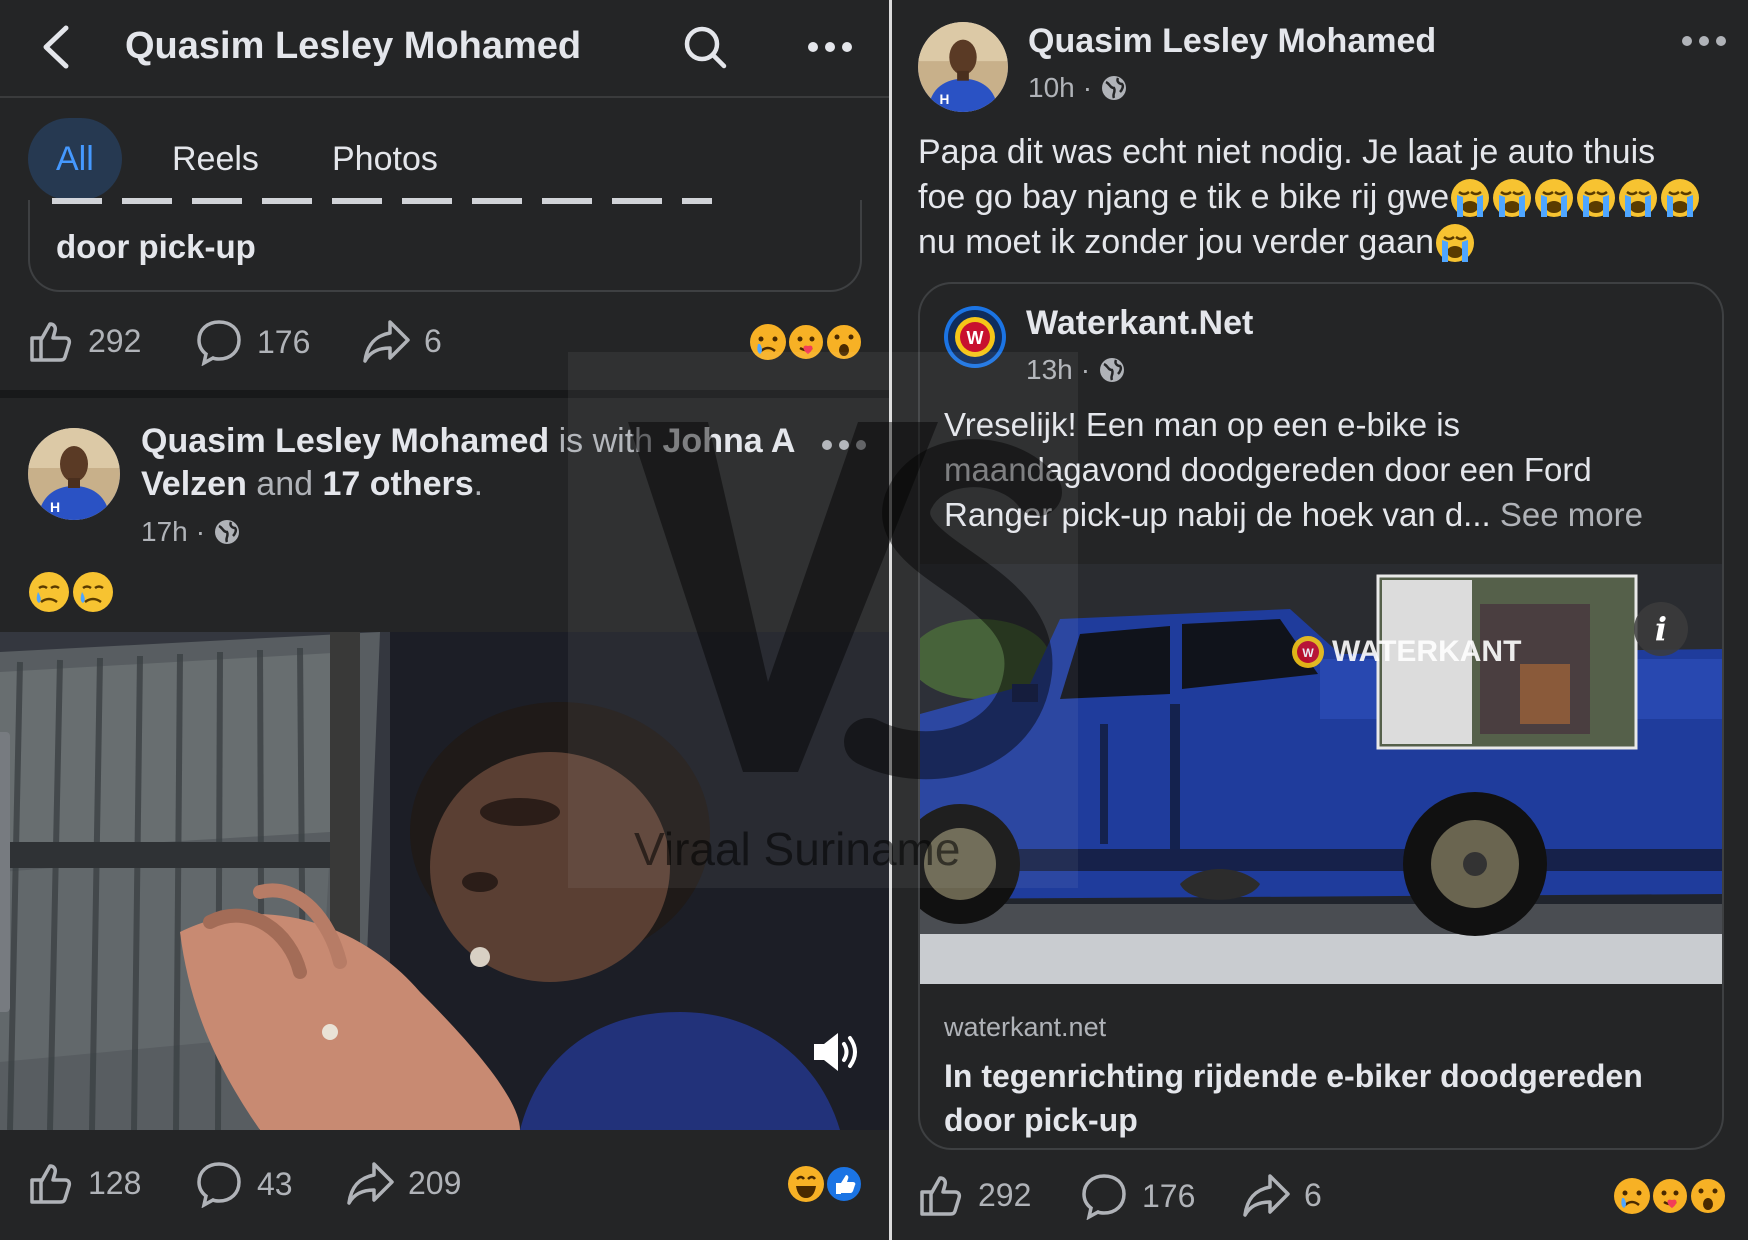 Image resolution: width=1748 pixels, height=1240 pixels. What do you see at coordinates (1202, 424) in the screenshot?
I see `shared-text-line: Vreselijk! Een man op een e-bike is` at bounding box center [1202, 424].